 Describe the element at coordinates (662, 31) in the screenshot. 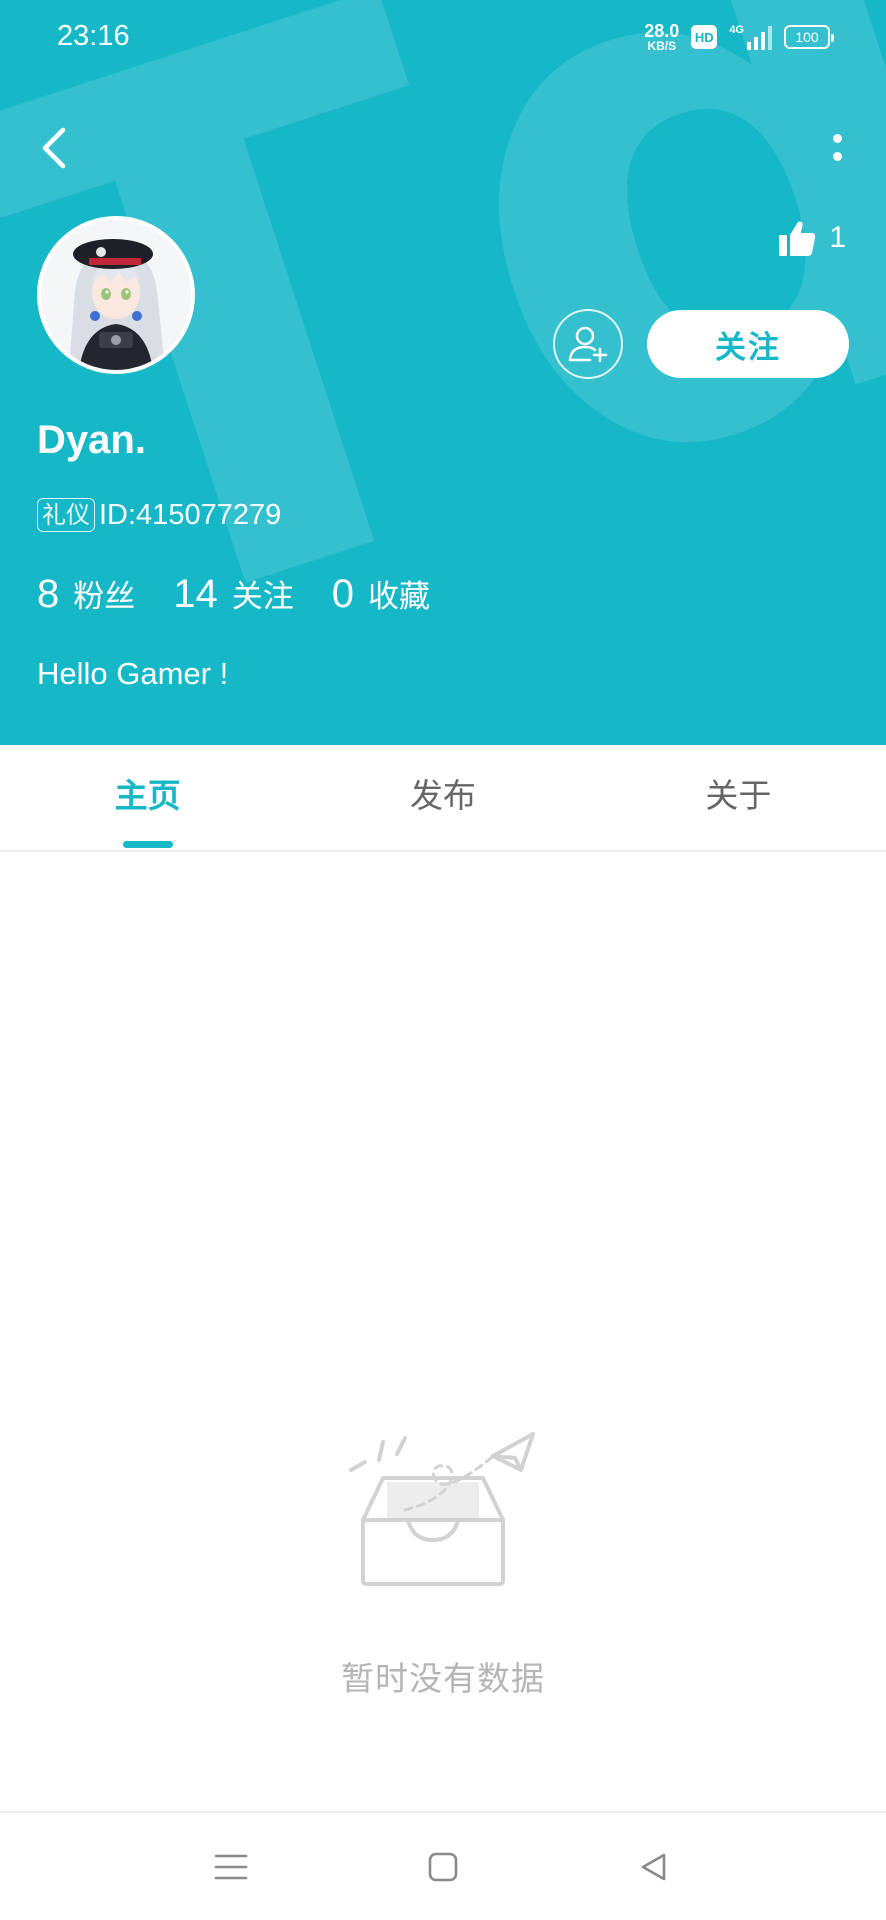

I see `network-speed-value: 28.0` at that location.